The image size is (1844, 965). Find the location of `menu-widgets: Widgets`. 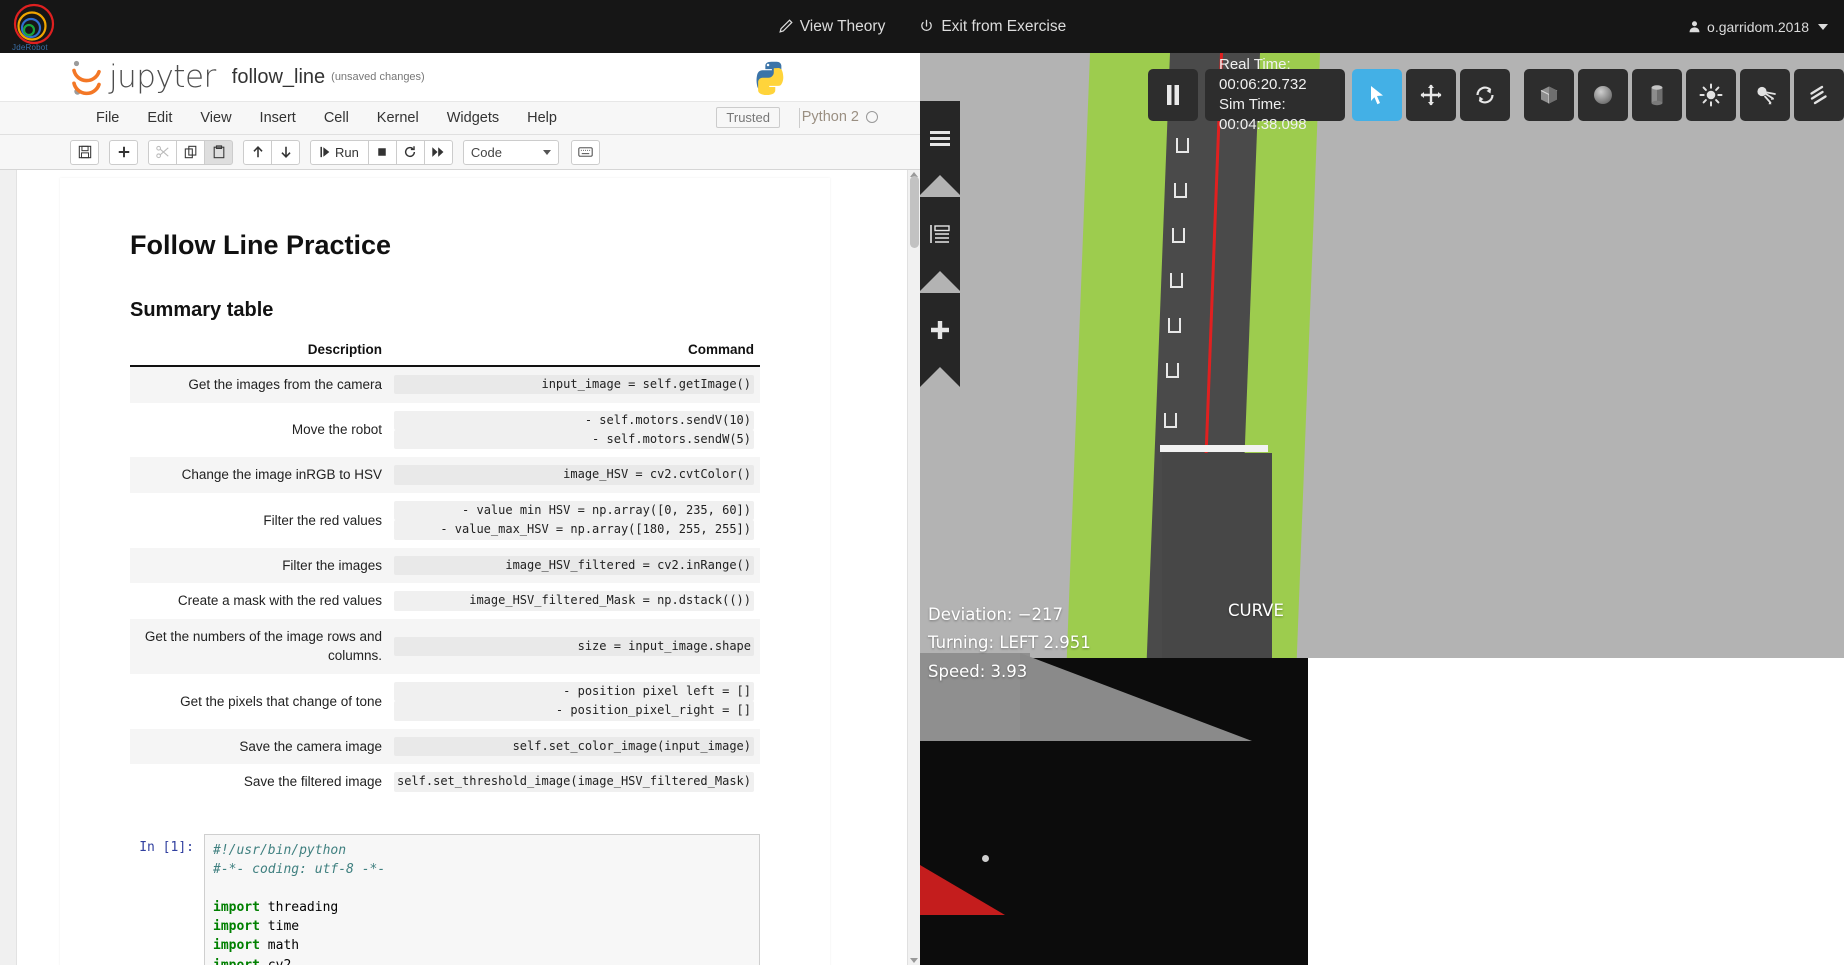

menu-widgets: Widgets is located at coordinates (473, 118).